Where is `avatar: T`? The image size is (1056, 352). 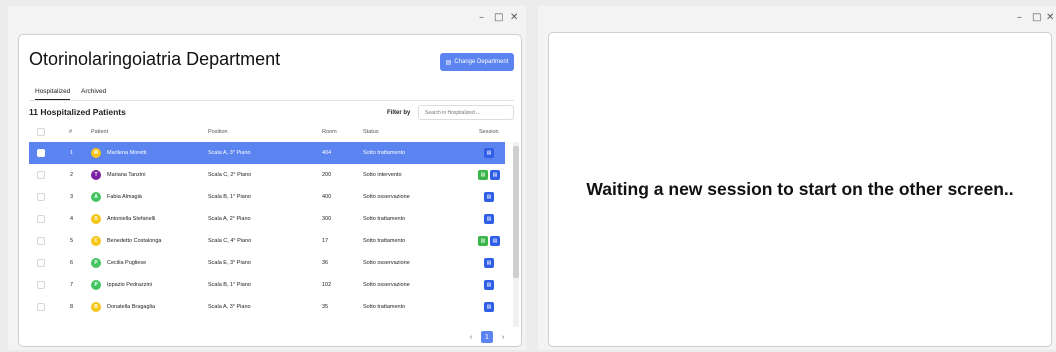 avatar: T is located at coordinates (96, 175).